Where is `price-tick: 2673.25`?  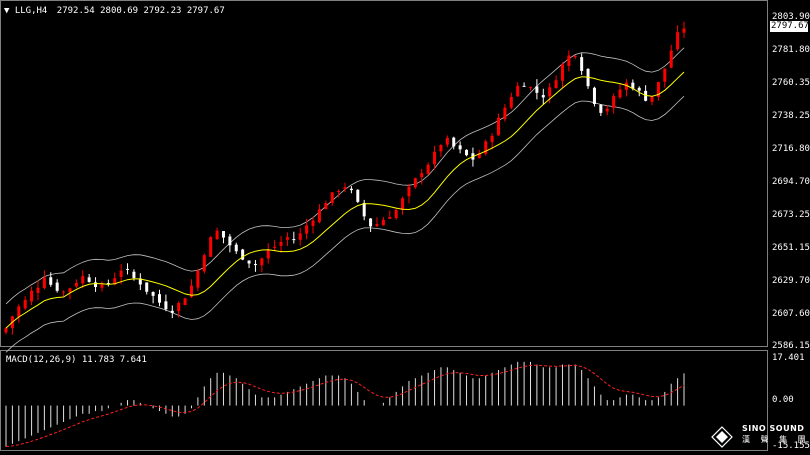 price-tick: 2673.25 is located at coordinates (791, 215).